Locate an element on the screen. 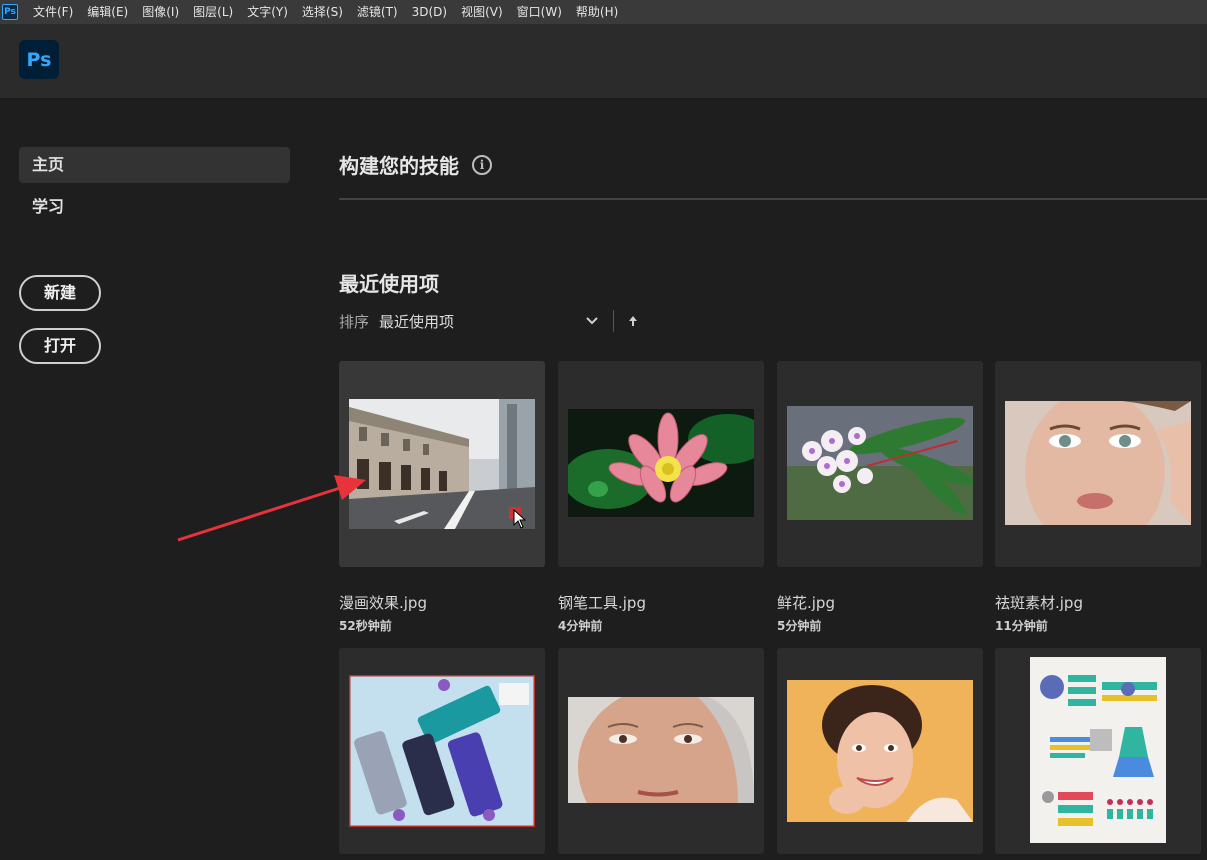 Image resolution: width=1207 pixels, height=860 pixels. home-header: Ps is located at coordinates (603, 62).